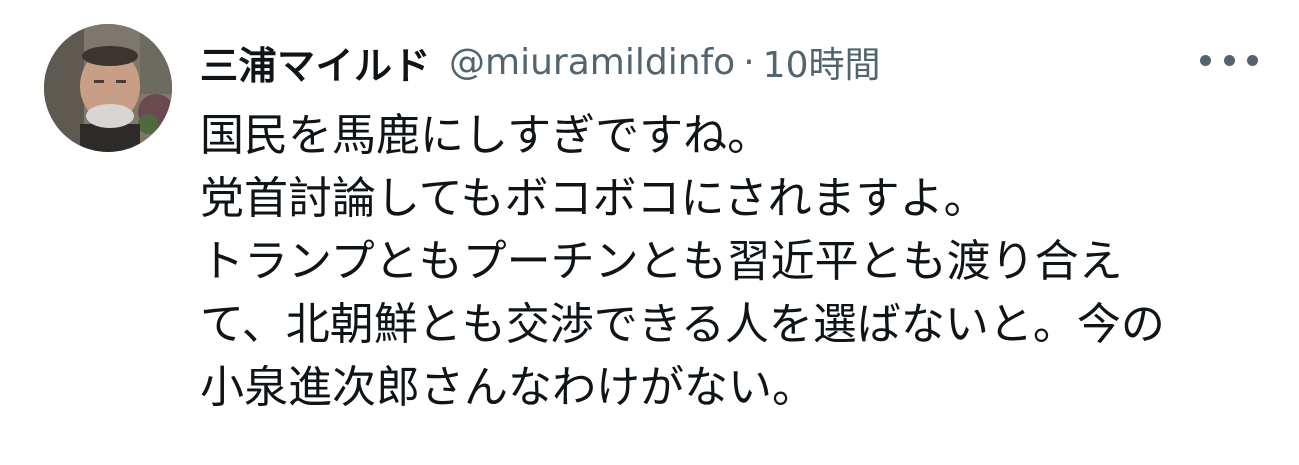 Image resolution: width=1299 pixels, height=465 pixels. What do you see at coordinates (508, 387) in the screenshot?
I see `tweet-text-line: 小泉進次郎さんなわけがない。` at bounding box center [508, 387].